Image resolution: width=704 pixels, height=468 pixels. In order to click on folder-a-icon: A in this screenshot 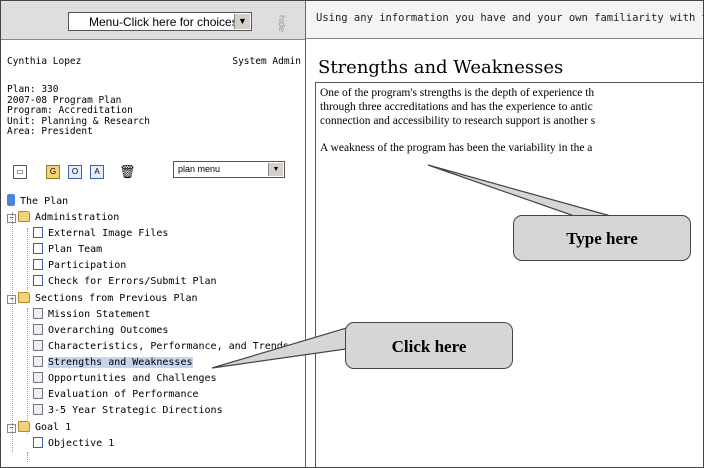, I will do `click(97, 172)`.